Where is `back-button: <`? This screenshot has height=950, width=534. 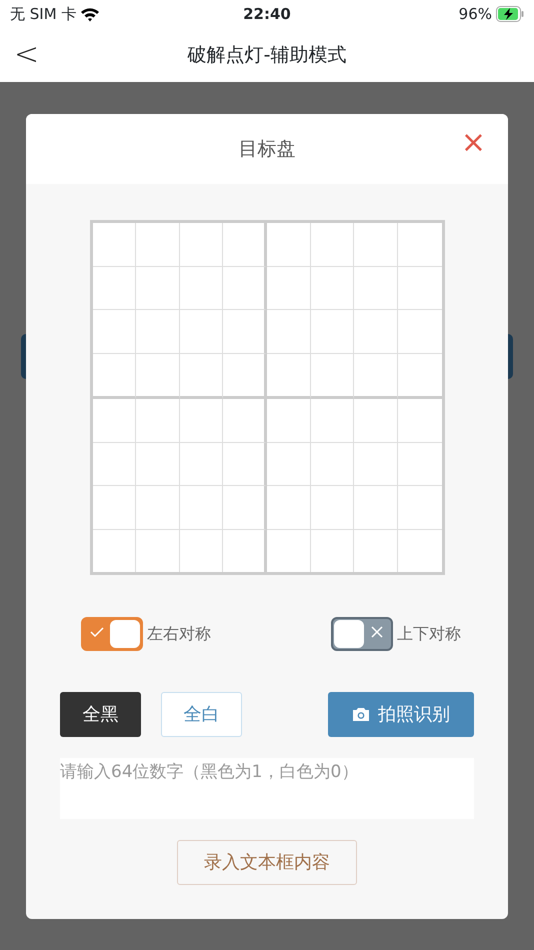
back-button: < is located at coordinates (27, 55).